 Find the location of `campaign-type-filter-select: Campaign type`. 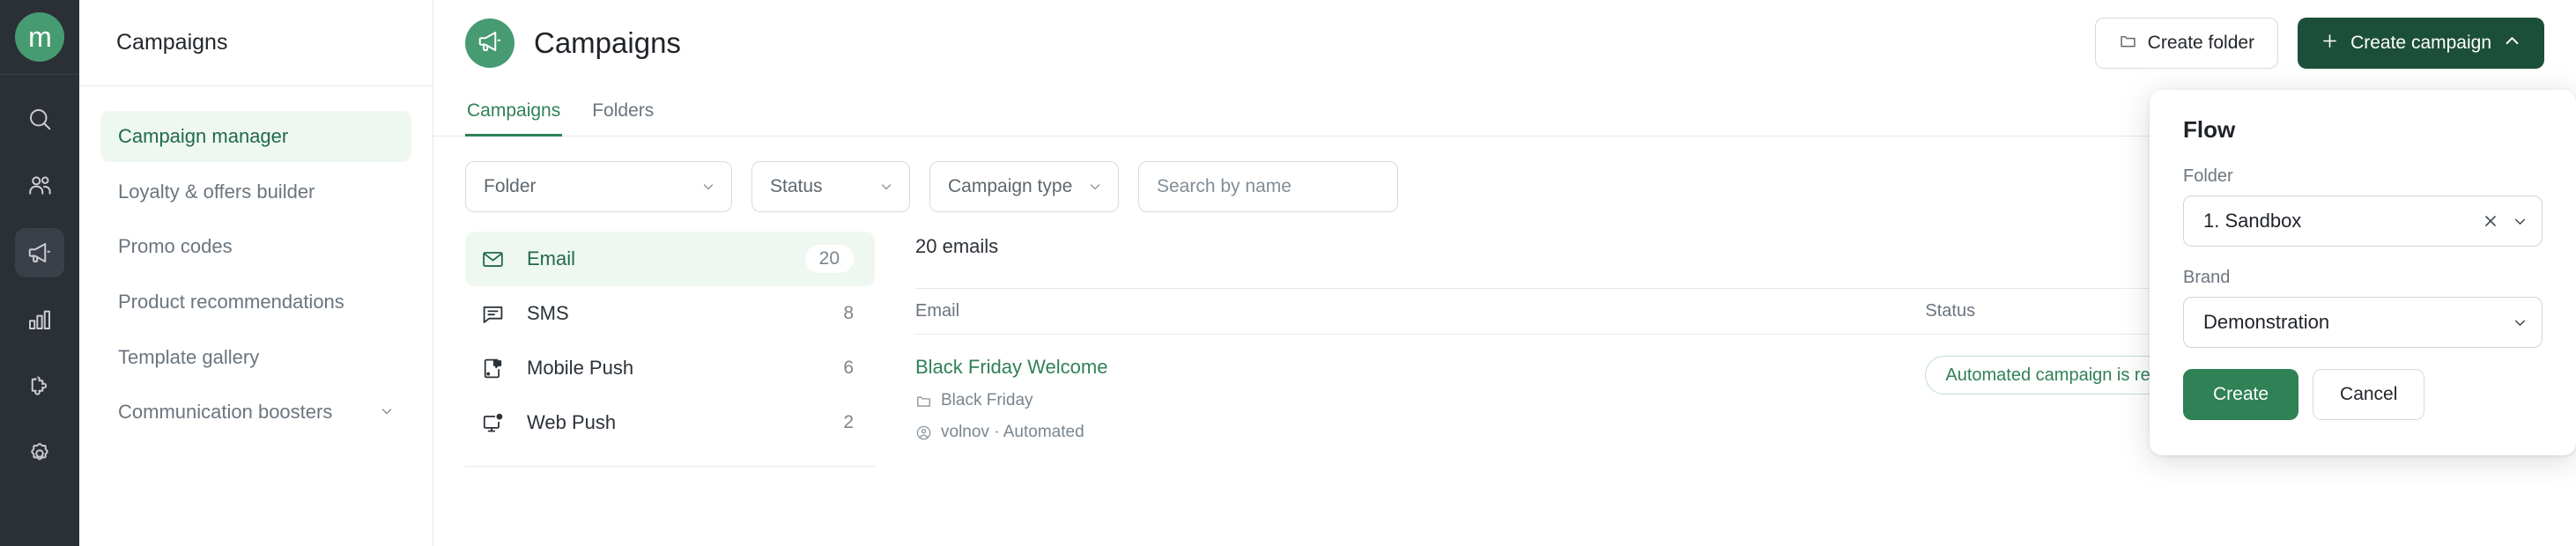

campaign-type-filter-select: Campaign type is located at coordinates (1024, 186).